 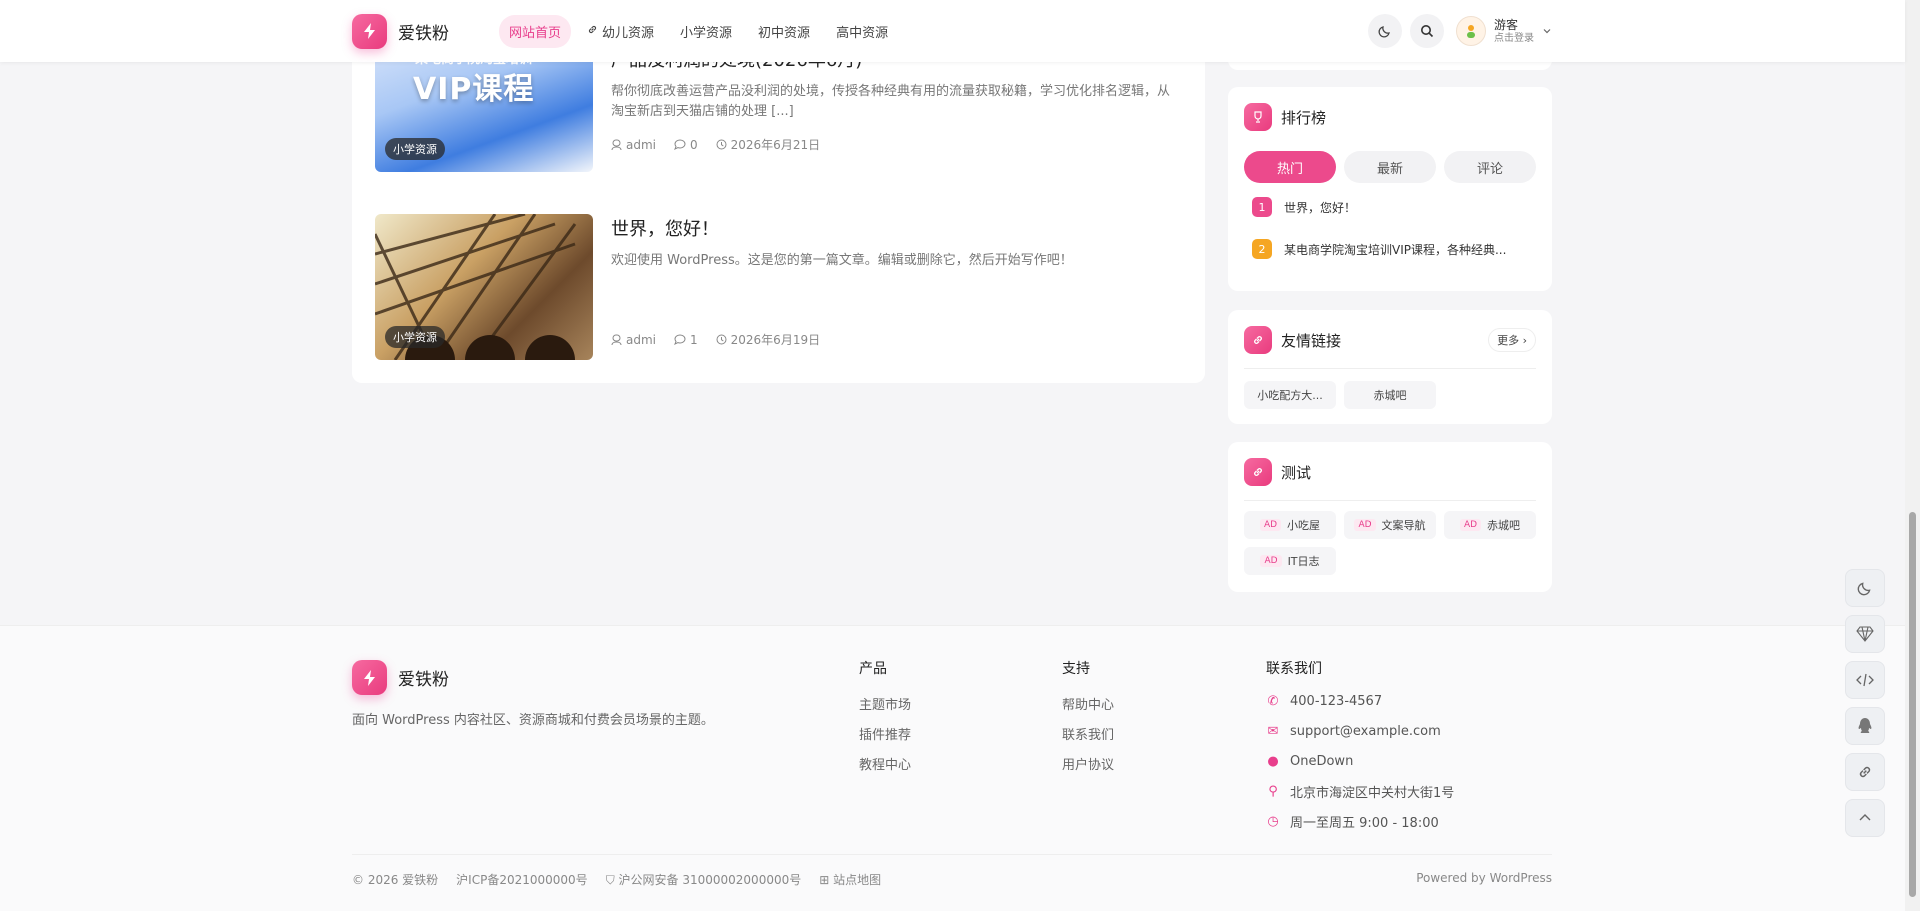 I want to click on post-date: 2026年6月21日, so click(x=775, y=145).